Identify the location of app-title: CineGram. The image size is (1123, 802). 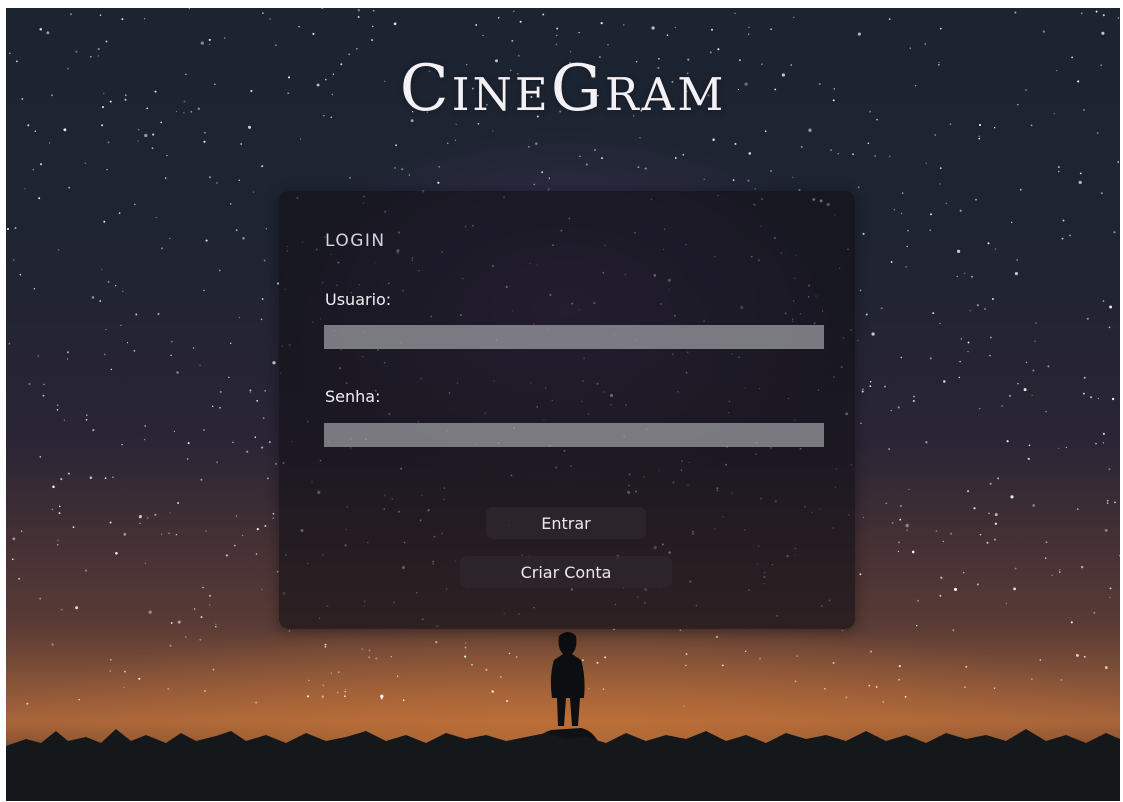
(563, 89).